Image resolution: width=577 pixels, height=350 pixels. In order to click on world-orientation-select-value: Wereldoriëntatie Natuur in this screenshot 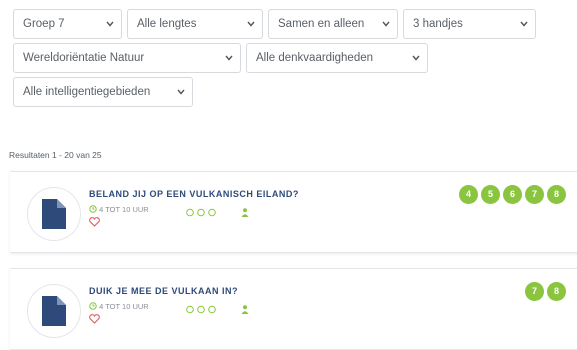, I will do `click(84, 58)`.